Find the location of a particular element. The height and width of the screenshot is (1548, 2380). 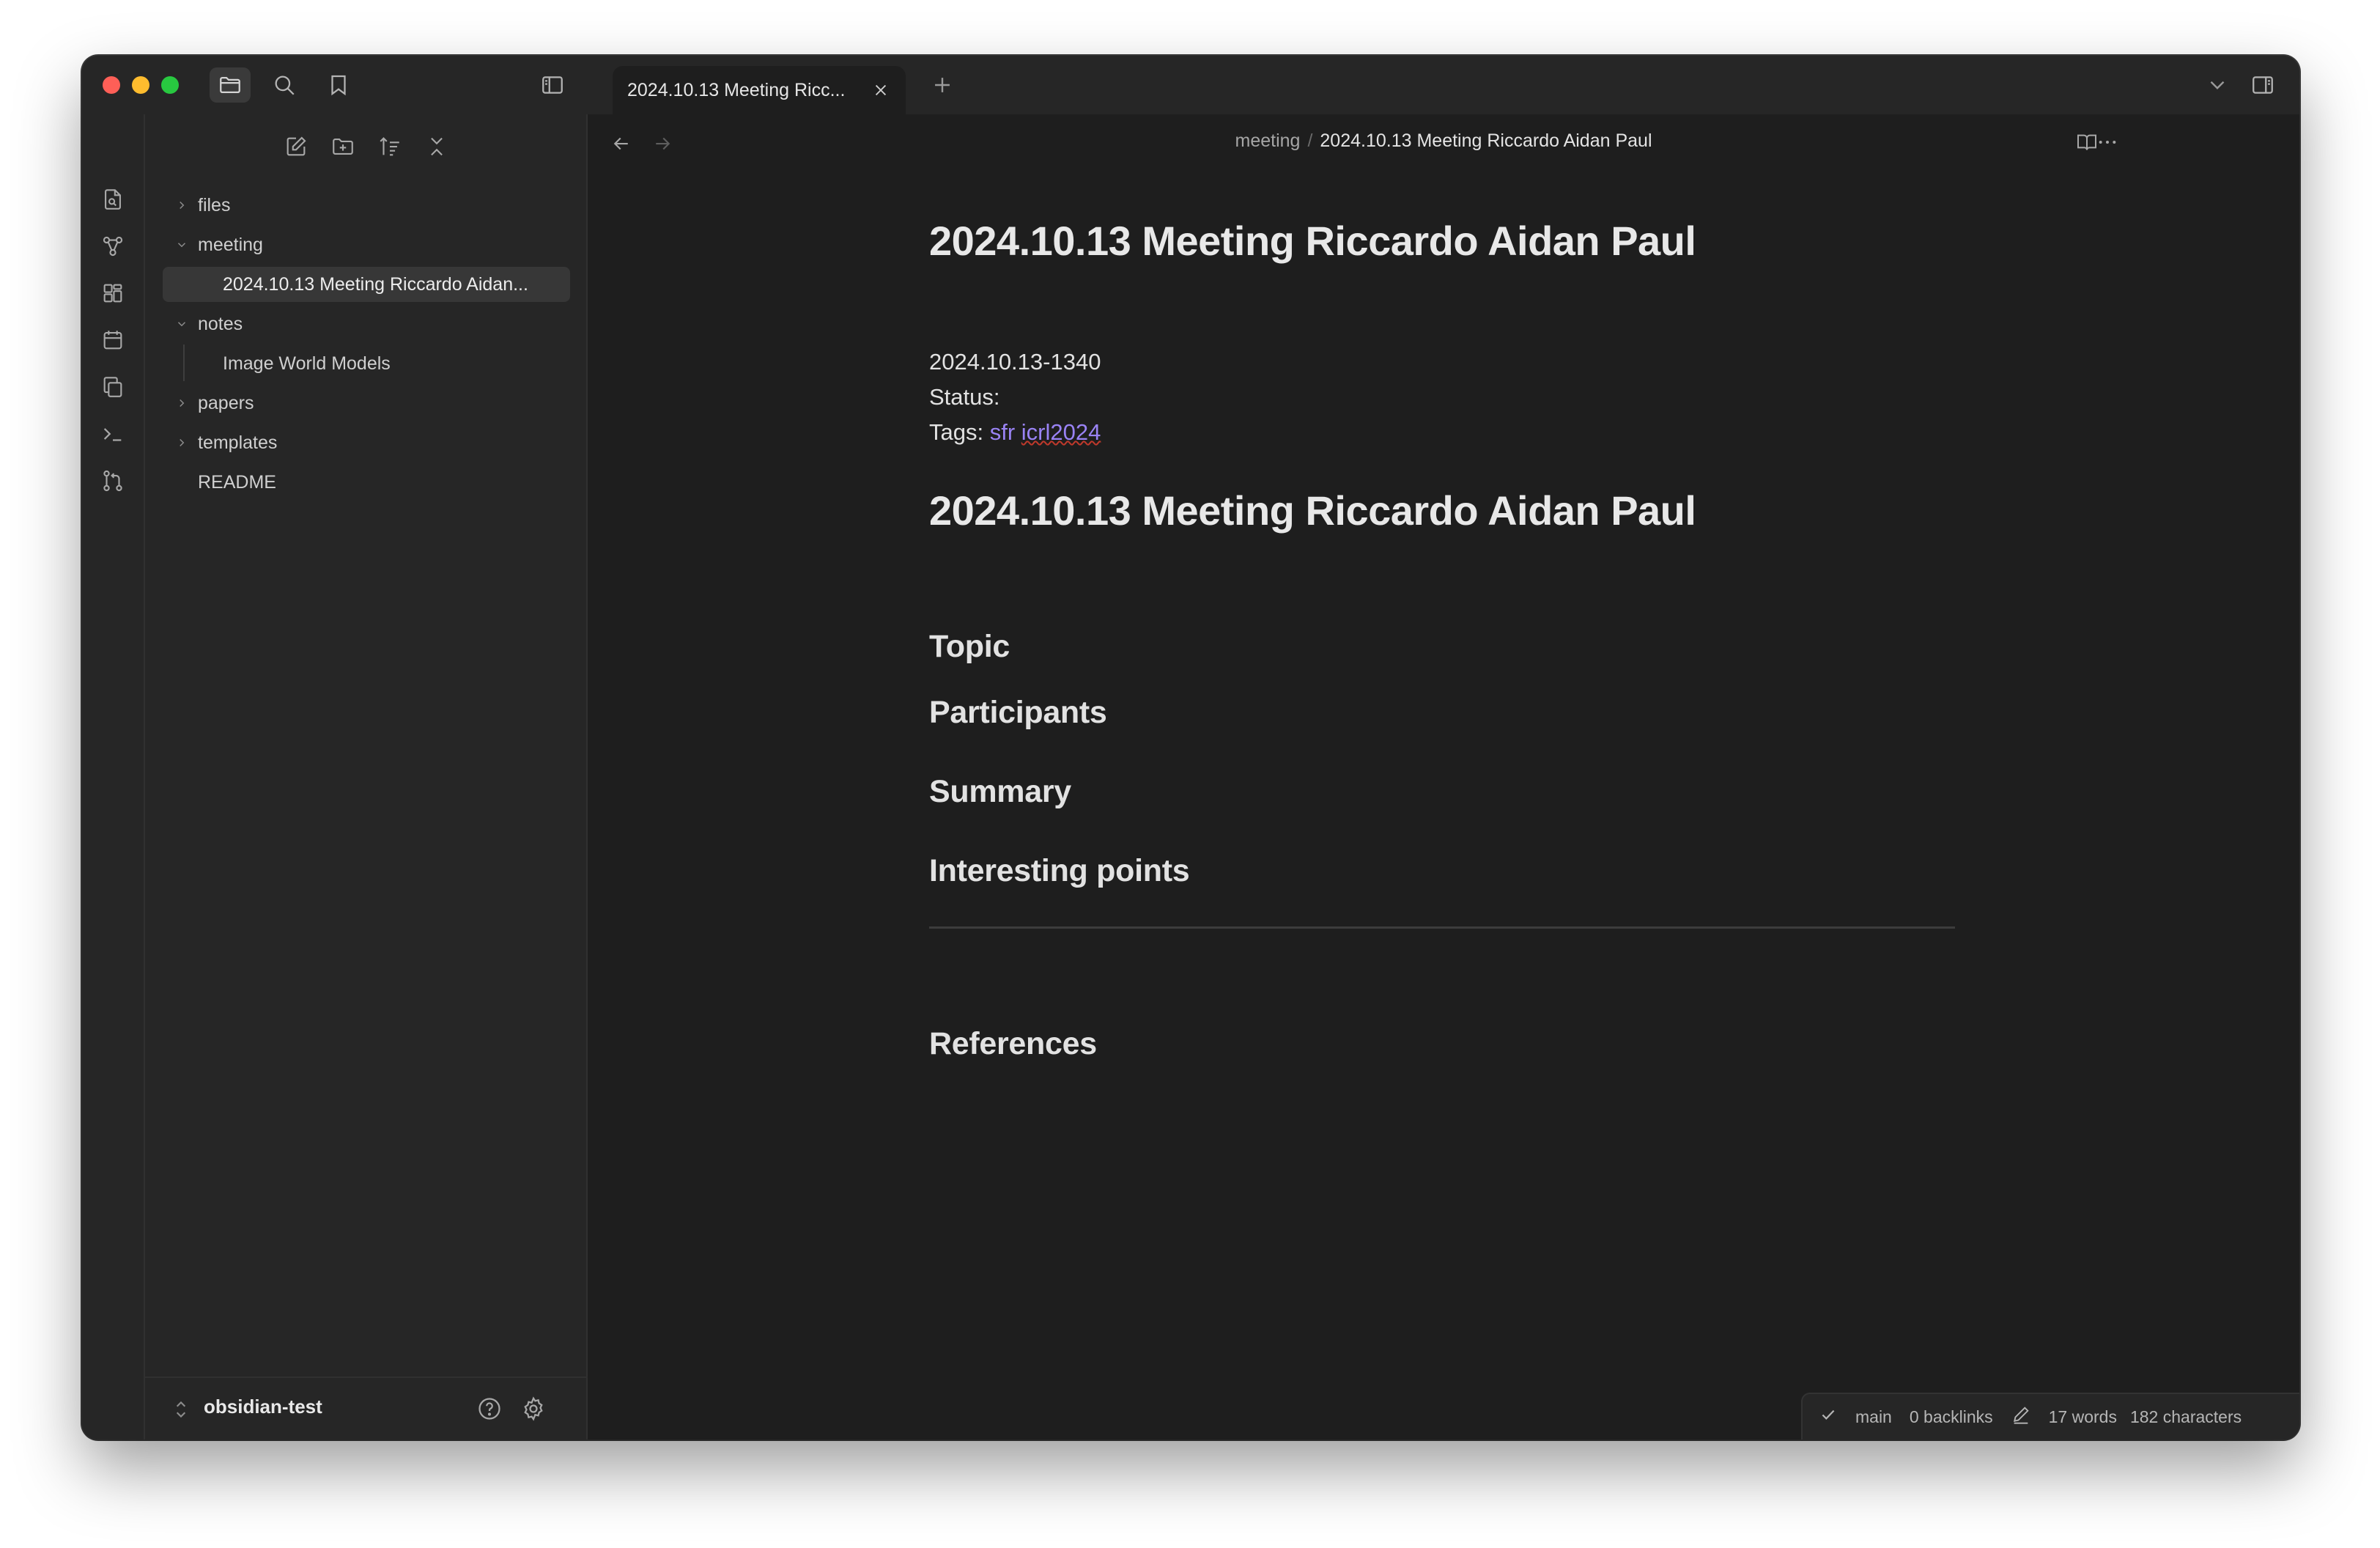

tree-item-label: templates is located at coordinates (238, 442).